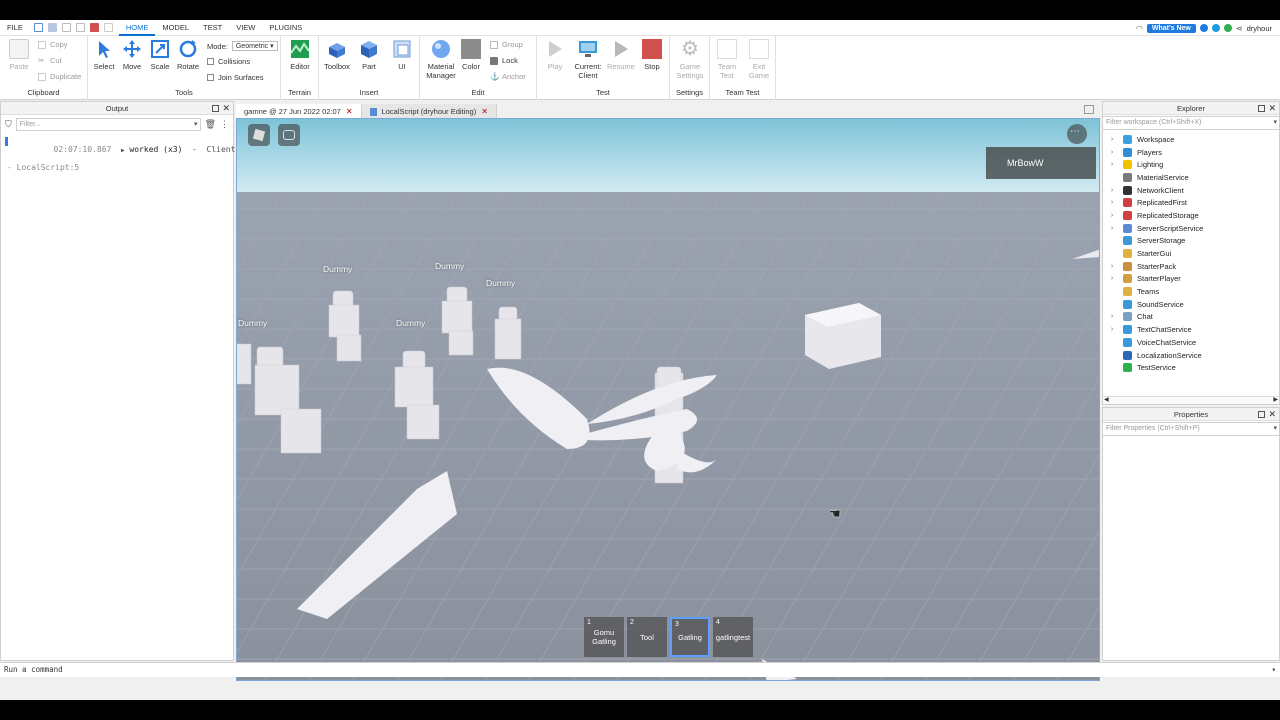 The width and height of the screenshot is (1280, 720). What do you see at coordinates (289, 135) in the screenshot?
I see `chat-button` at bounding box center [289, 135].